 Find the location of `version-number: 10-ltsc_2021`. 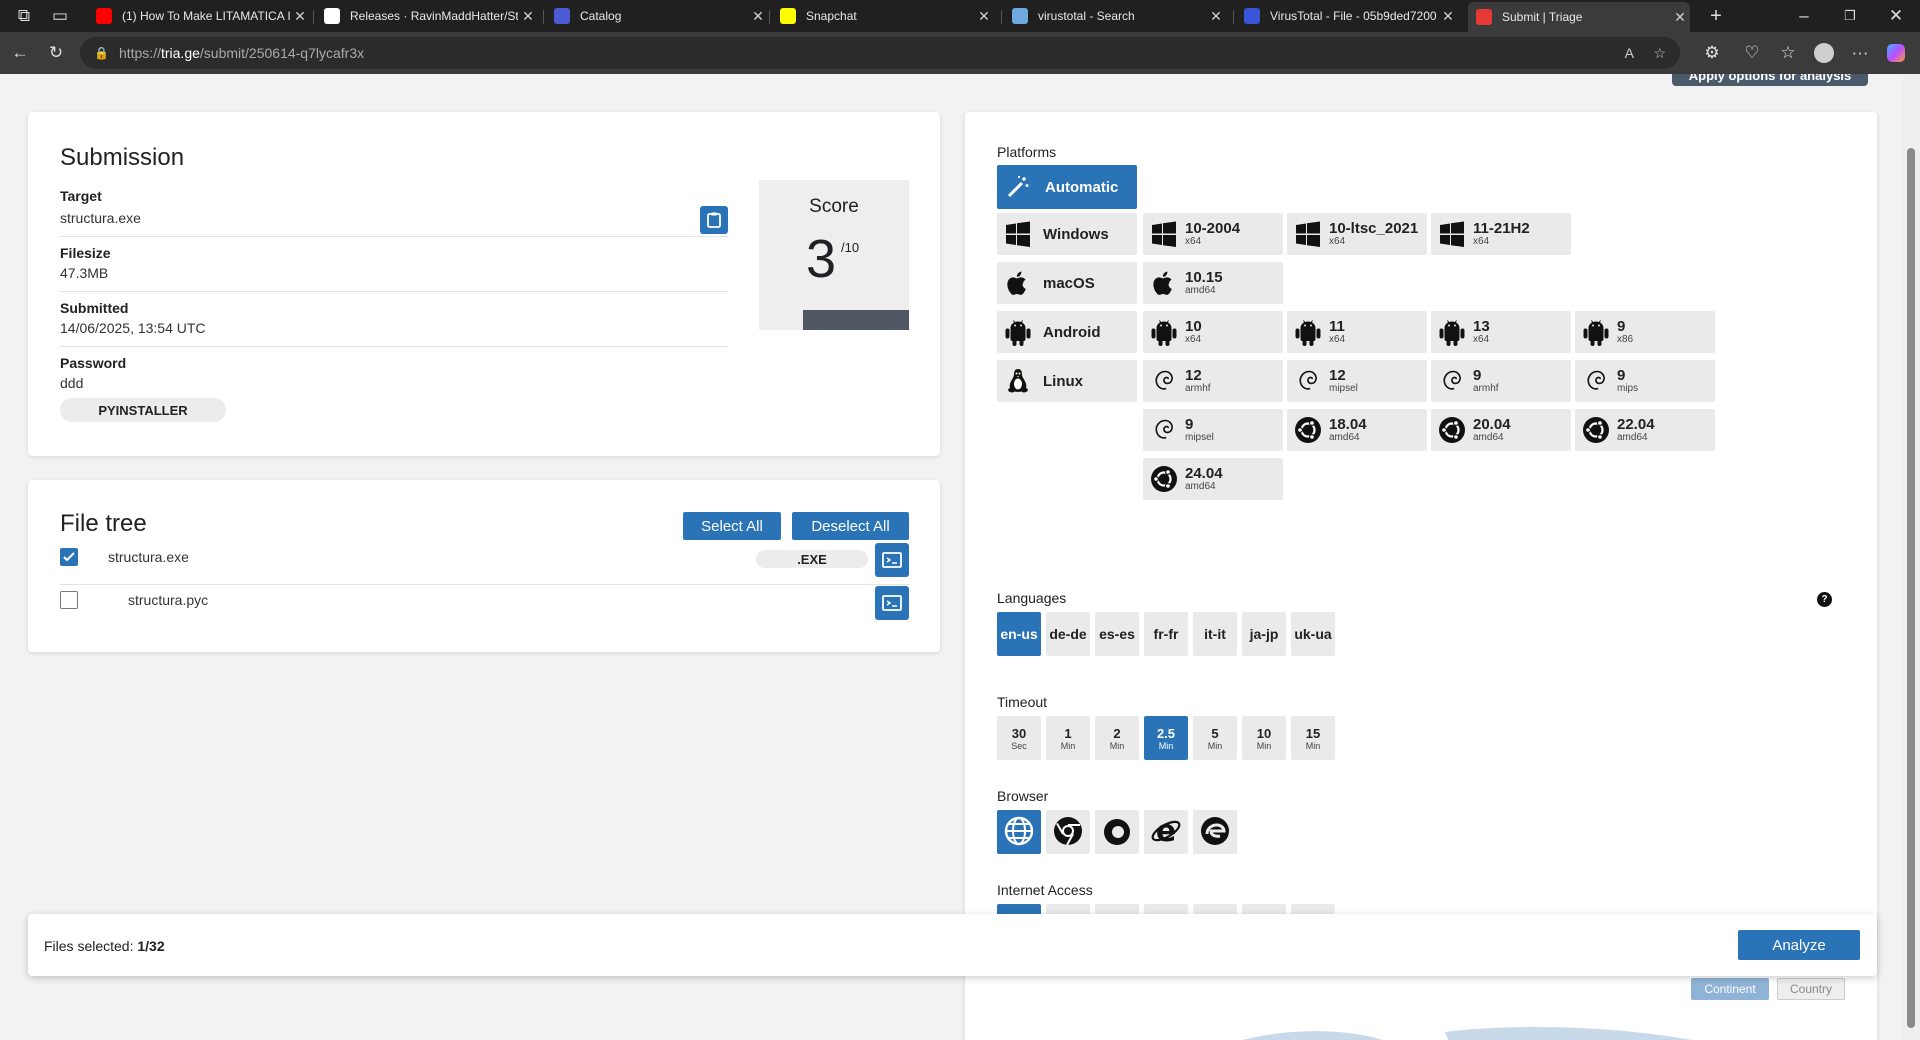

version-number: 10-ltsc_2021 is located at coordinates (1374, 228).